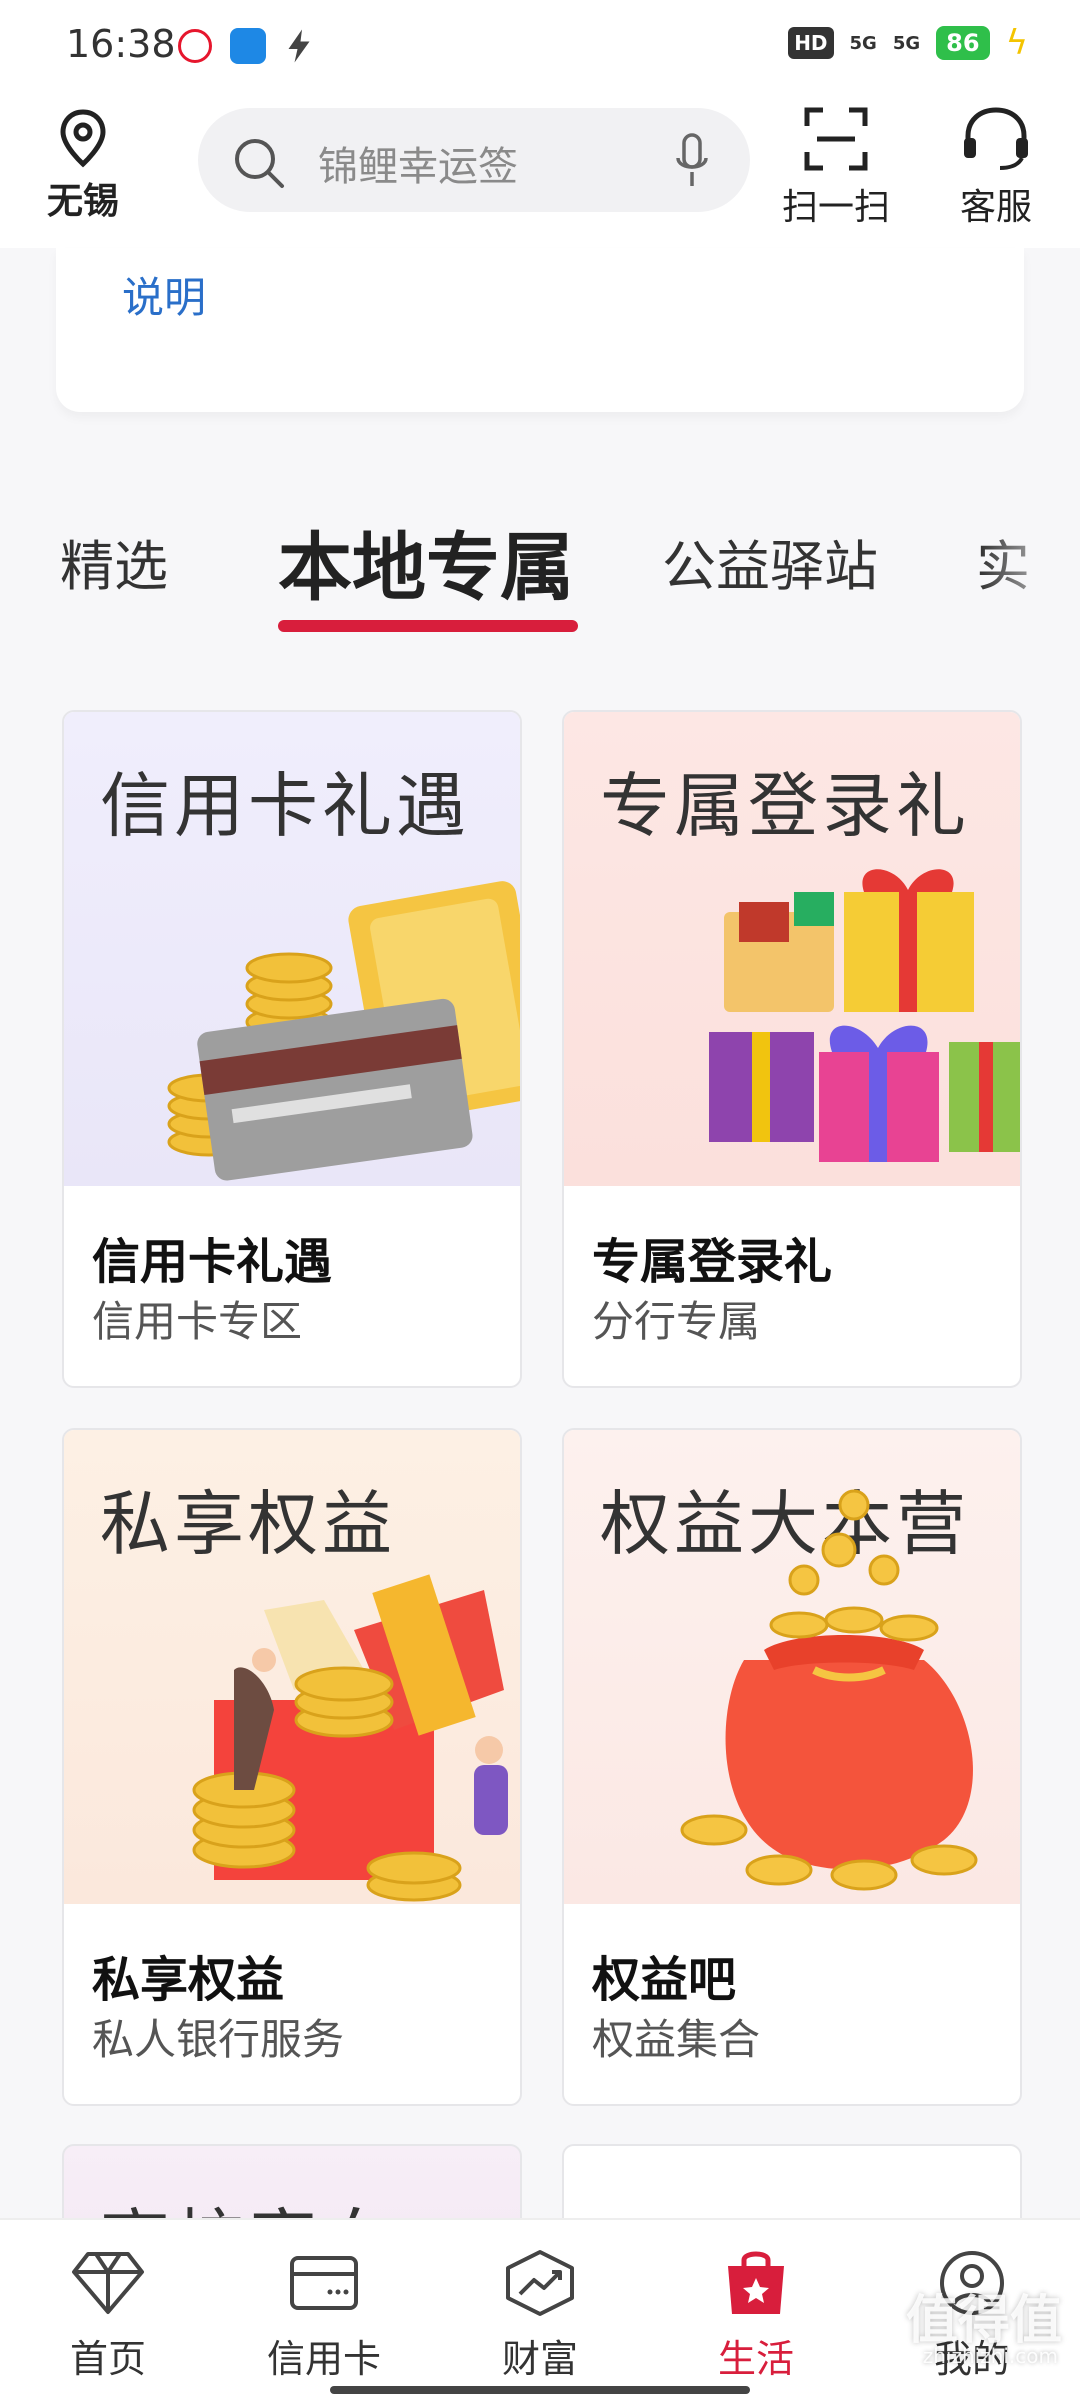 Image resolution: width=1080 pixels, height=2402 pixels. What do you see at coordinates (428, 626) in the screenshot?
I see `active-tab-indicator` at bounding box center [428, 626].